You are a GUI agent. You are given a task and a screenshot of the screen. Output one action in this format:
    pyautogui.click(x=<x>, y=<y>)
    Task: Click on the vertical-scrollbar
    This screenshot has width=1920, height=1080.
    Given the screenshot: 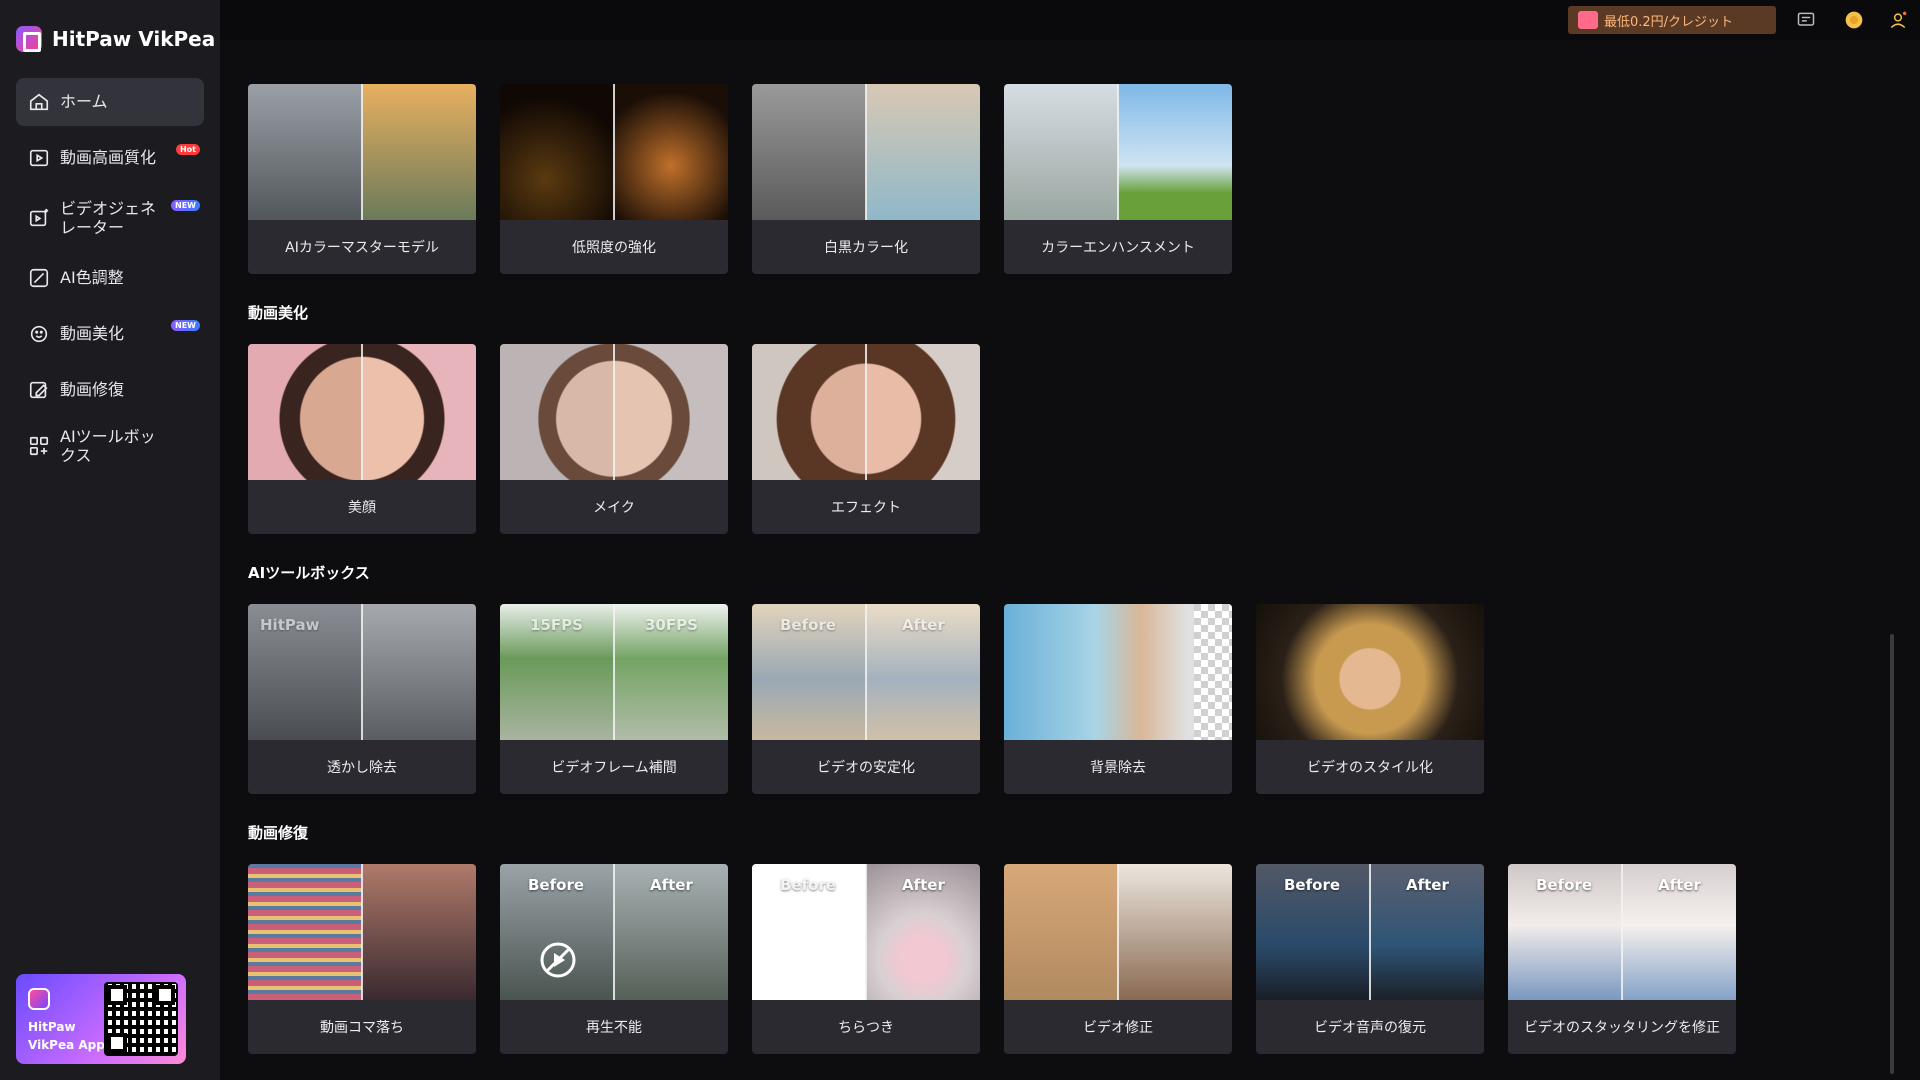 What is the action you would take?
    pyautogui.click(x=1892, y=854)
    